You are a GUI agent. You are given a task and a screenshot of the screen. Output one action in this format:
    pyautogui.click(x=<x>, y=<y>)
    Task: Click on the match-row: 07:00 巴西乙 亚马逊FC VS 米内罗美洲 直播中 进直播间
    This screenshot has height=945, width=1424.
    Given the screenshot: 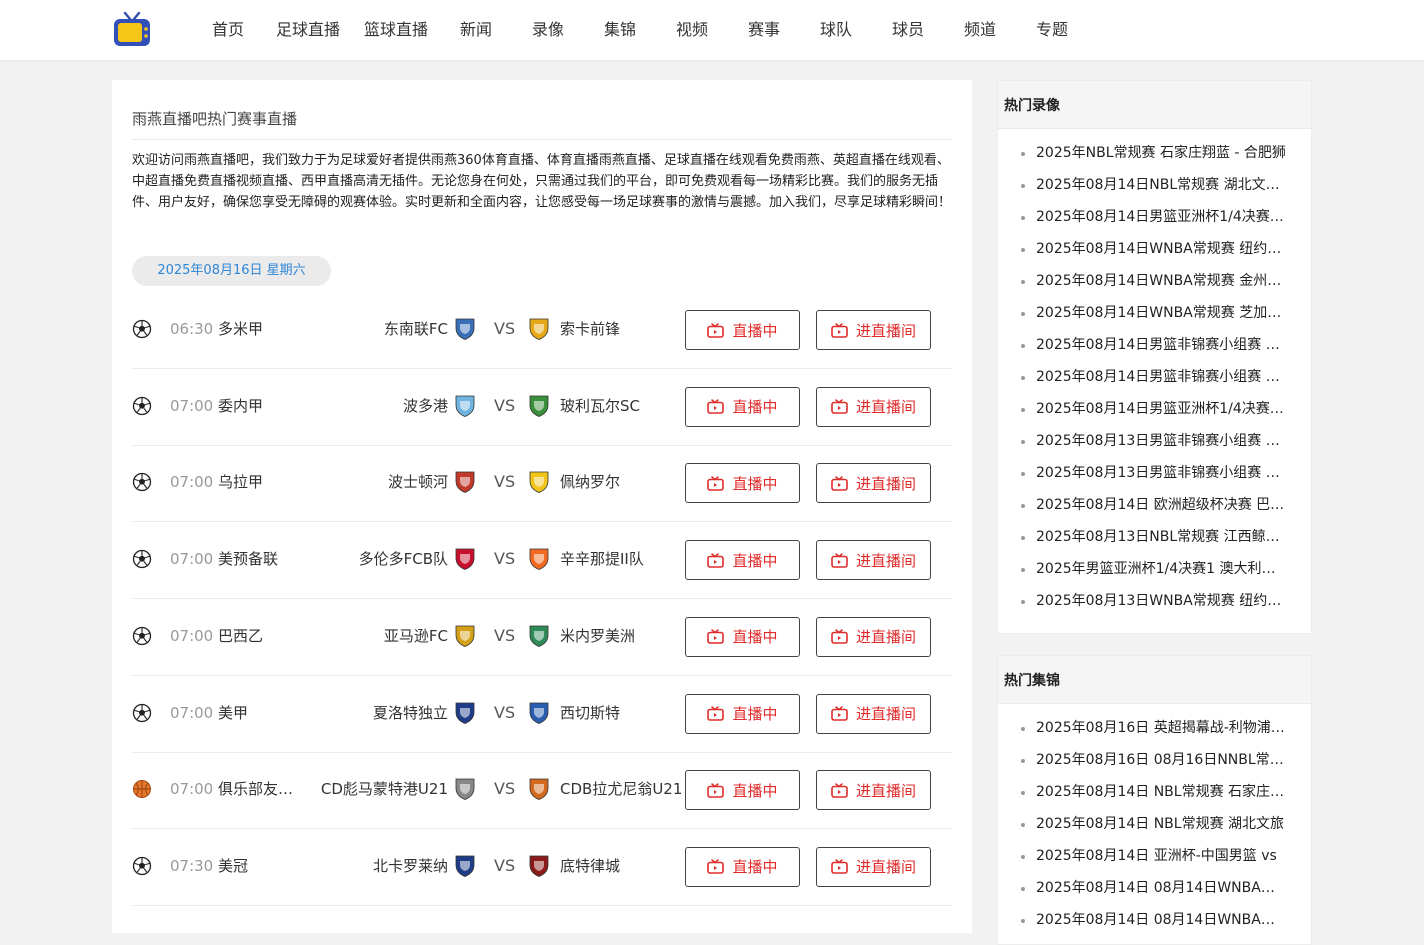 What is the action you would take?
    pyautogui.click(x=542, y=637)
    